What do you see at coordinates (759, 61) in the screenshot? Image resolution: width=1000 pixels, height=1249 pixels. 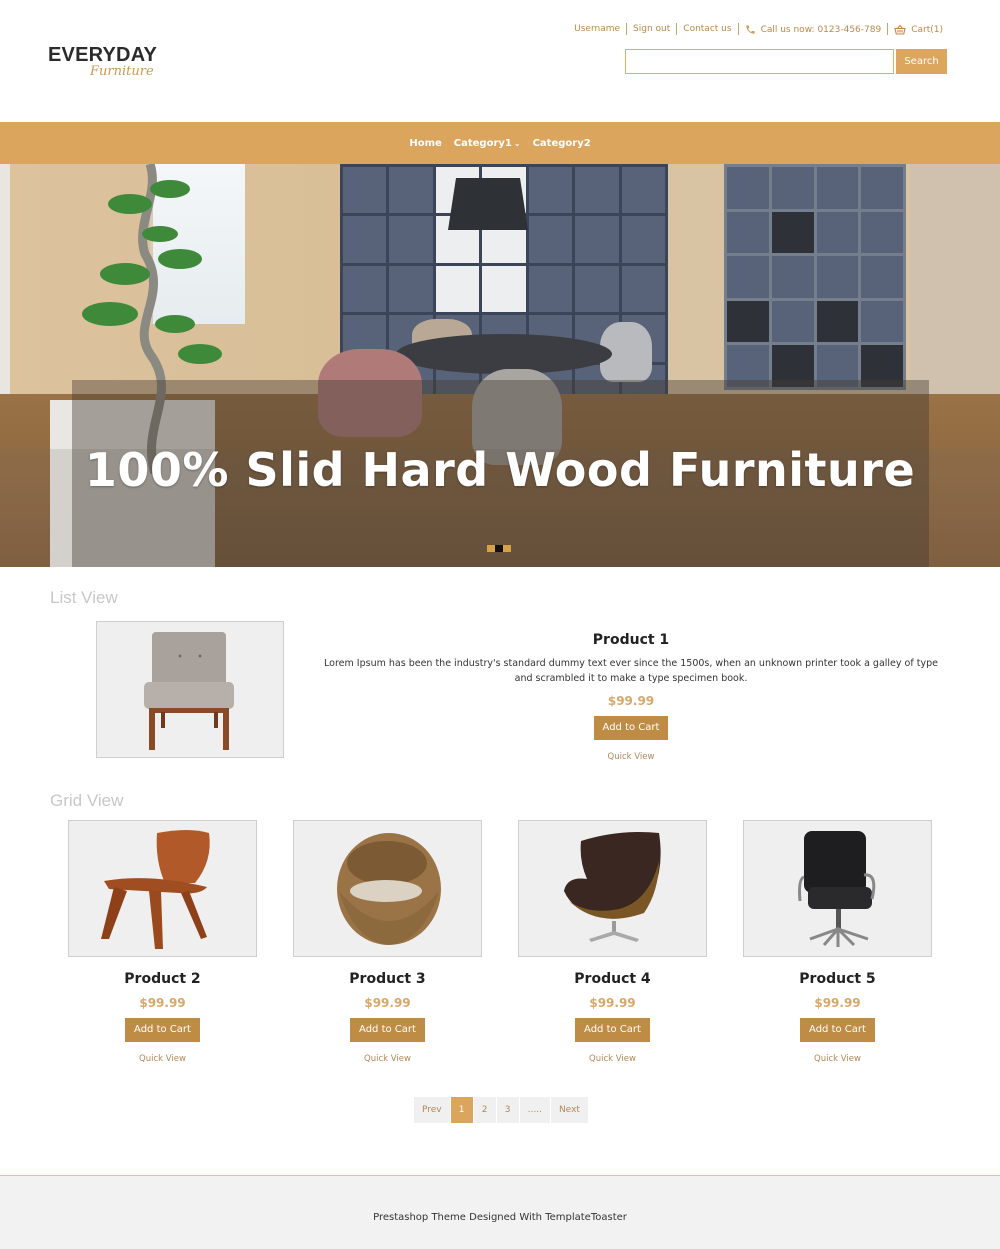 I see `search-input` at bounding box center [759, 61].